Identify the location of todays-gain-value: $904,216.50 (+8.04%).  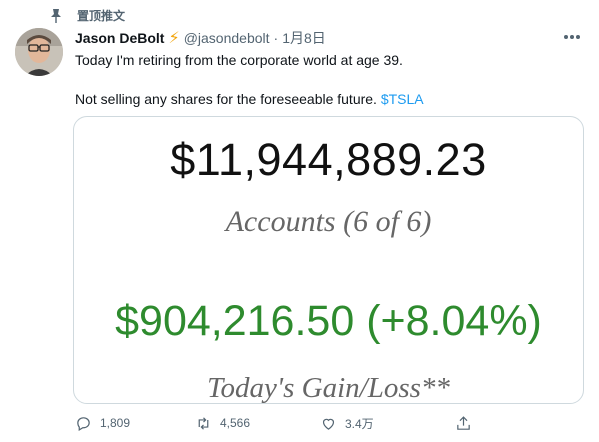
(328, 321).